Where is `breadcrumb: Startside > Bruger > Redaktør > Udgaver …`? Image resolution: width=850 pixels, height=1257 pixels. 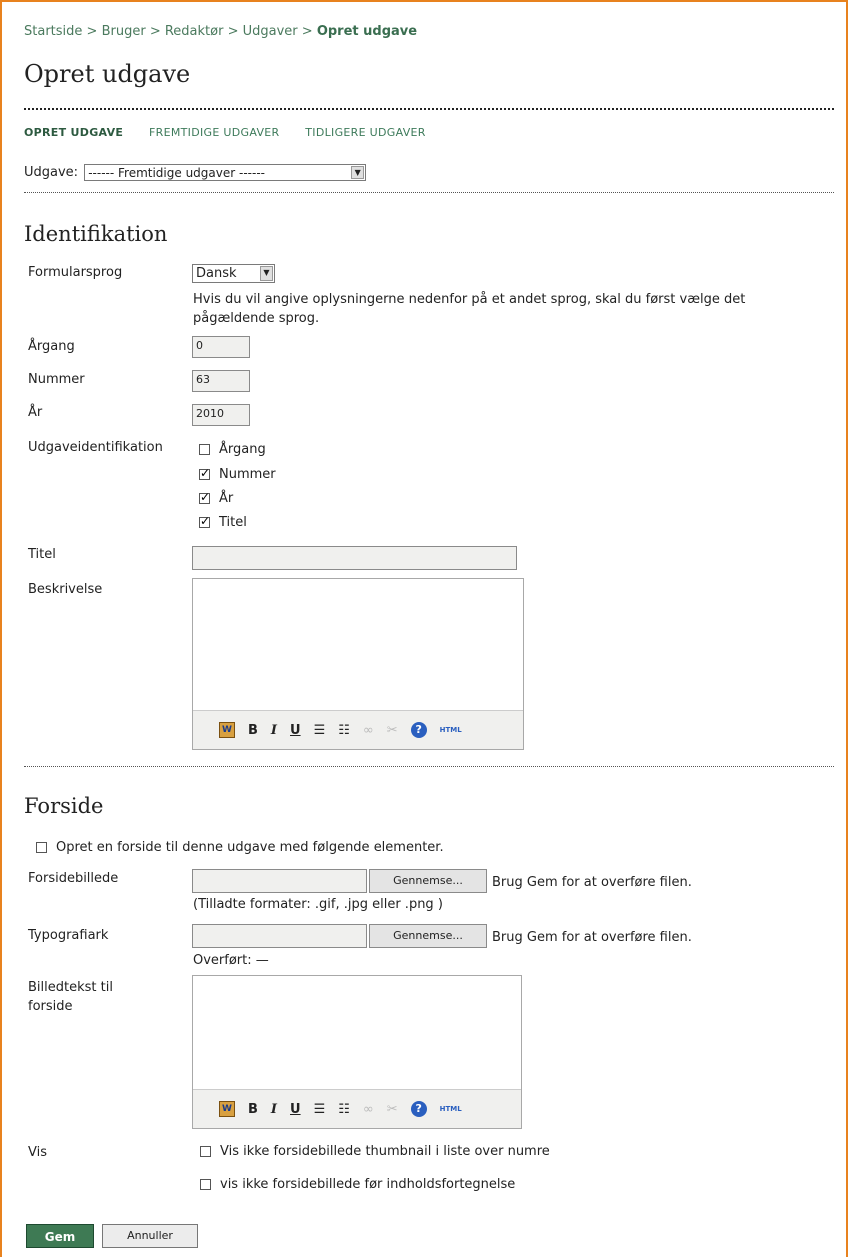
breadcrumb: Startside > Bruger > Redaktør > Udgaver … is located at coordinates (220, 31).